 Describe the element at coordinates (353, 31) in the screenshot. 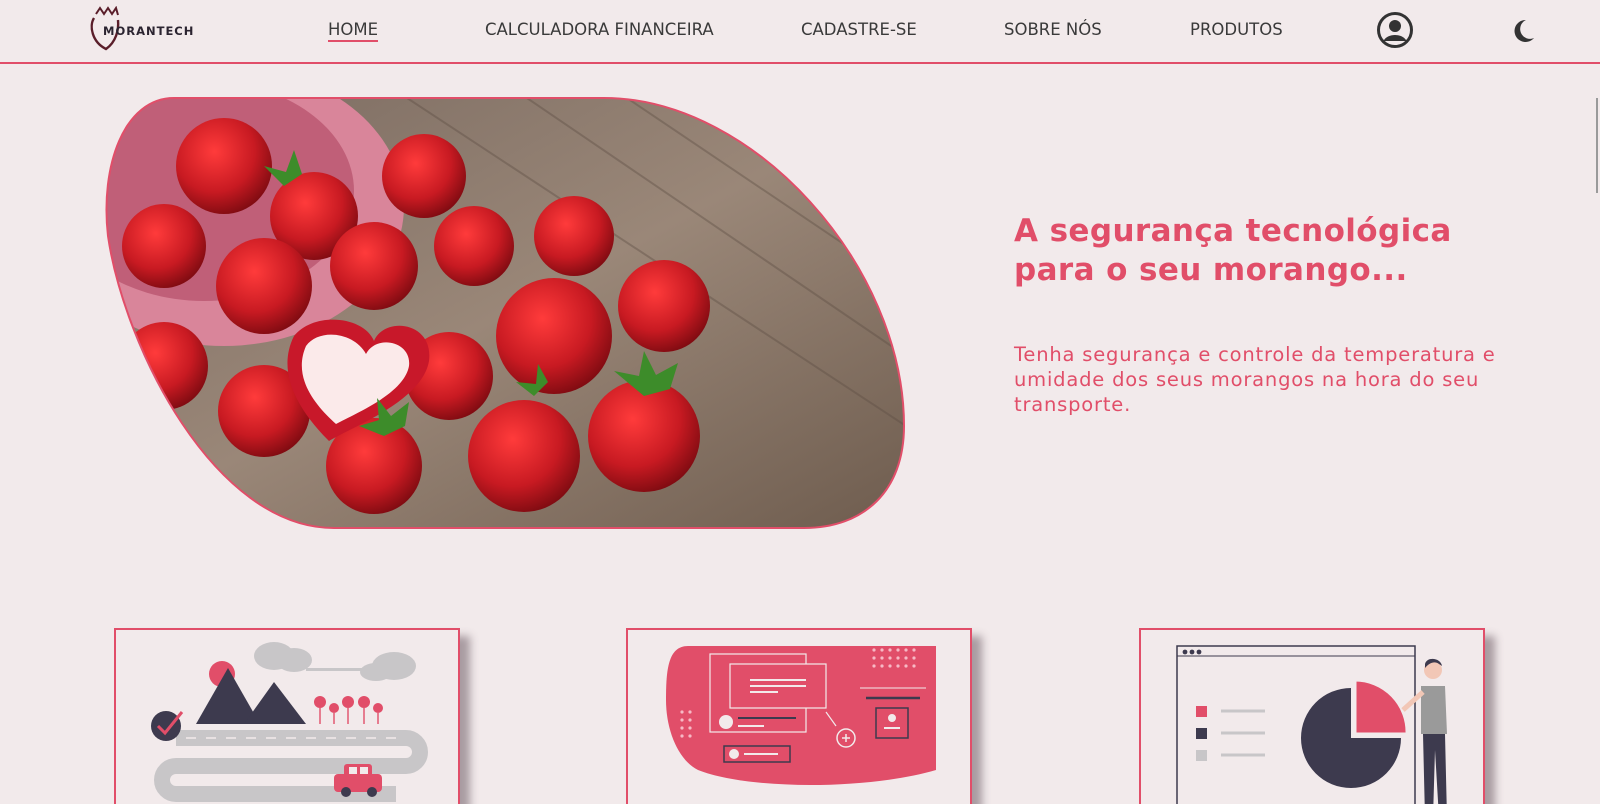

I see `nav-home: HOME` at that location.